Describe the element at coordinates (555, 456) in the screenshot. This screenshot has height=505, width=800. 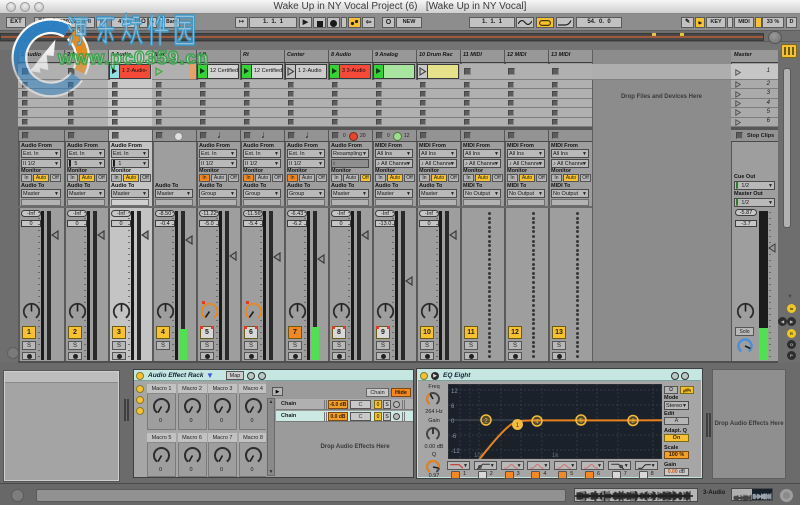
I see `svg-text: 1k` at that location.